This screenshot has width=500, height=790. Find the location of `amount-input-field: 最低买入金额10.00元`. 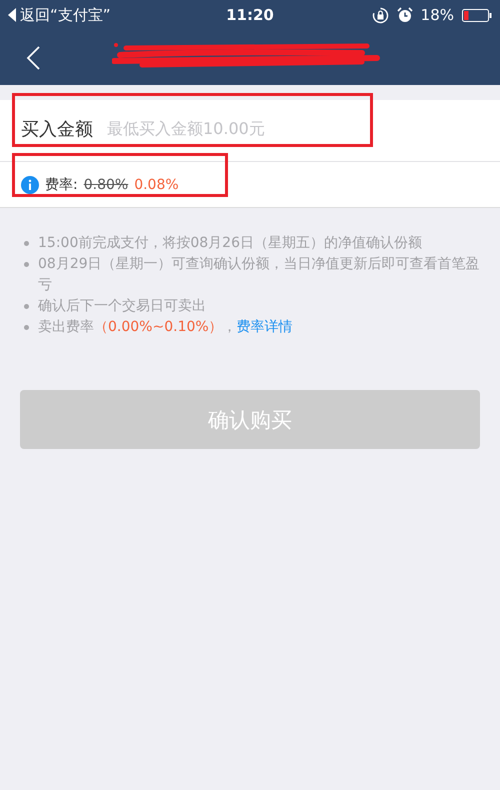

amount-input-field: 最低买入金额10.00元 is located at coordinates (232, 128).